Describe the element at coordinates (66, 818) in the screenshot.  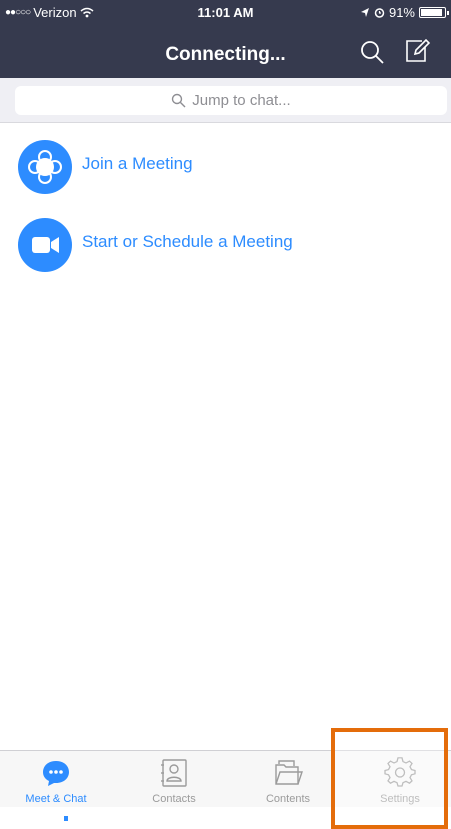
I see `blue-mark` at that location.